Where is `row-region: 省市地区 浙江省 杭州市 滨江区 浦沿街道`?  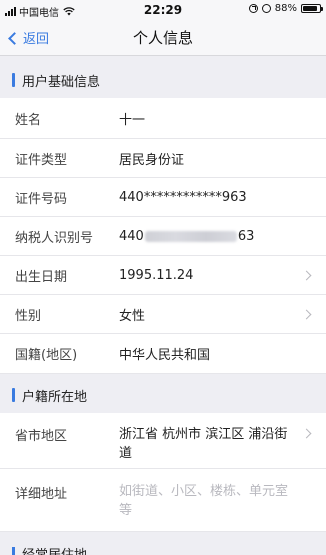
row-region: 省市地区 浙江省 杭州市 滨江区 浦沿街道 is located at coordinates (163, 441).